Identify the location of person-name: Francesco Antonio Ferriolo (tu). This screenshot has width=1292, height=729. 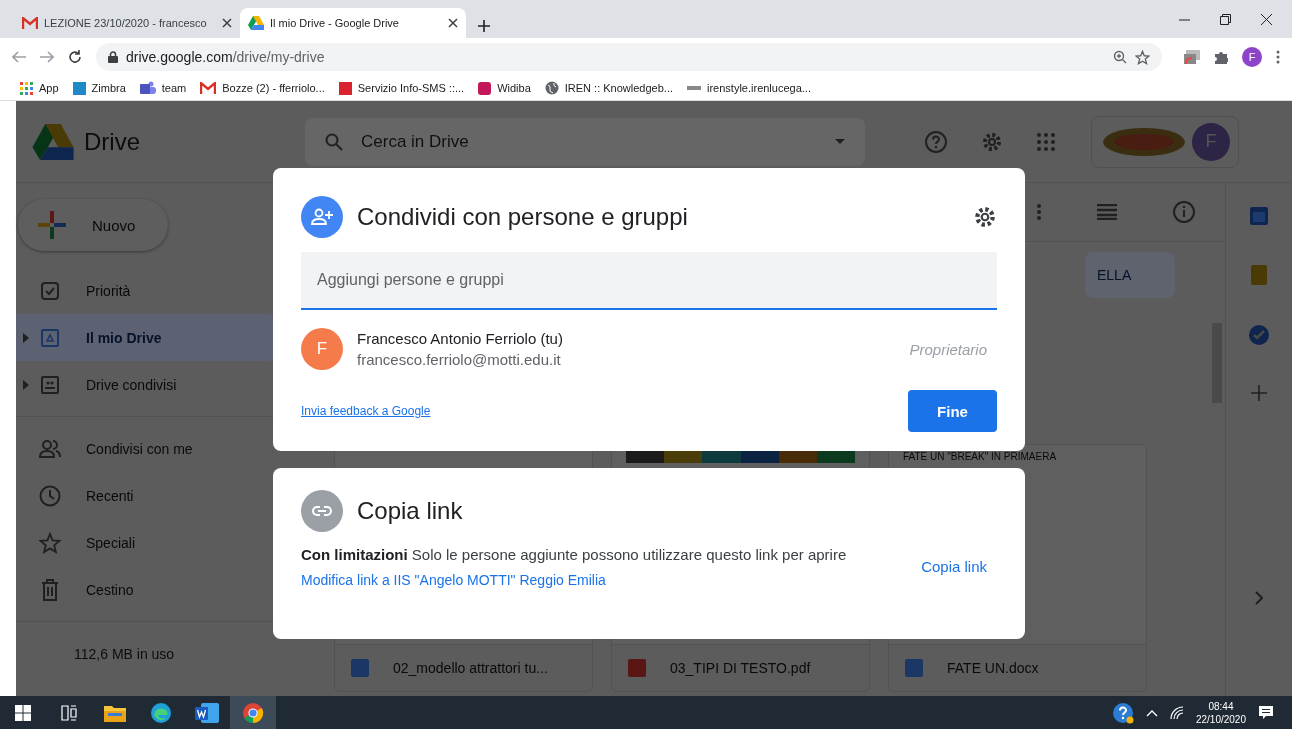
(460, 338).